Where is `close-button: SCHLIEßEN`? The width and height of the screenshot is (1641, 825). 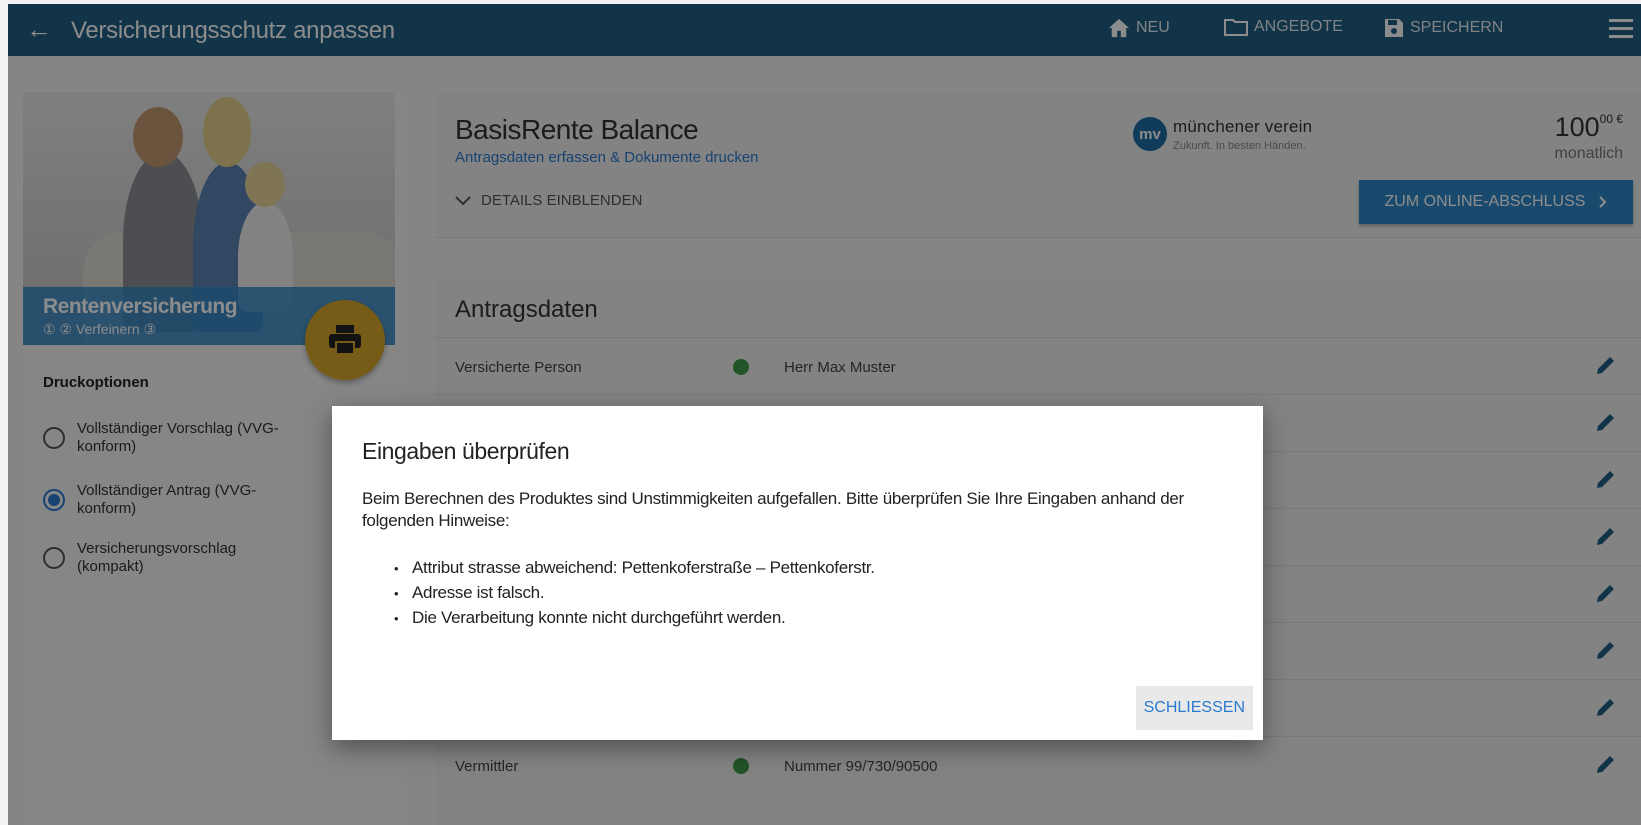 close-button: SCHLIEßEN is located at coordinates (1194, 708).